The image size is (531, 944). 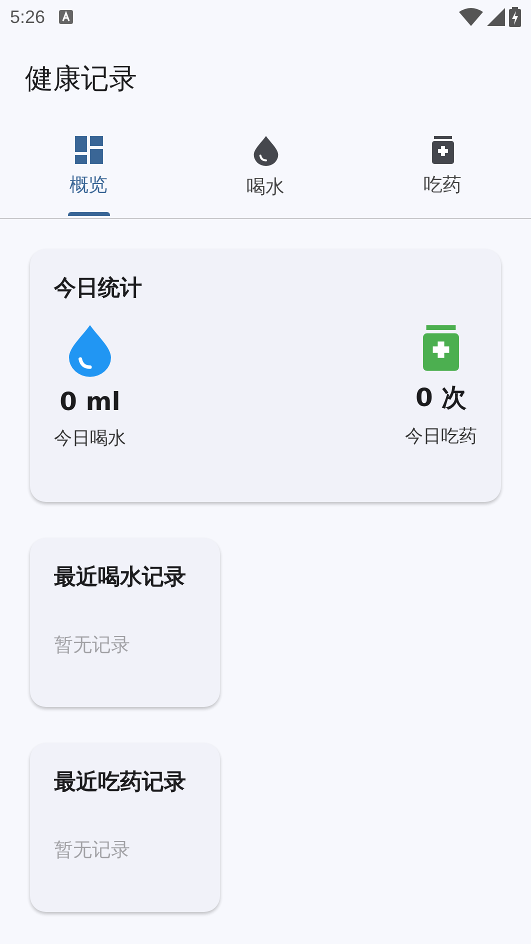 What do you see at coordinates (90, 401) in the screenshot?
I see `stat-value: 0 ml` at bounding box center [90, 401].